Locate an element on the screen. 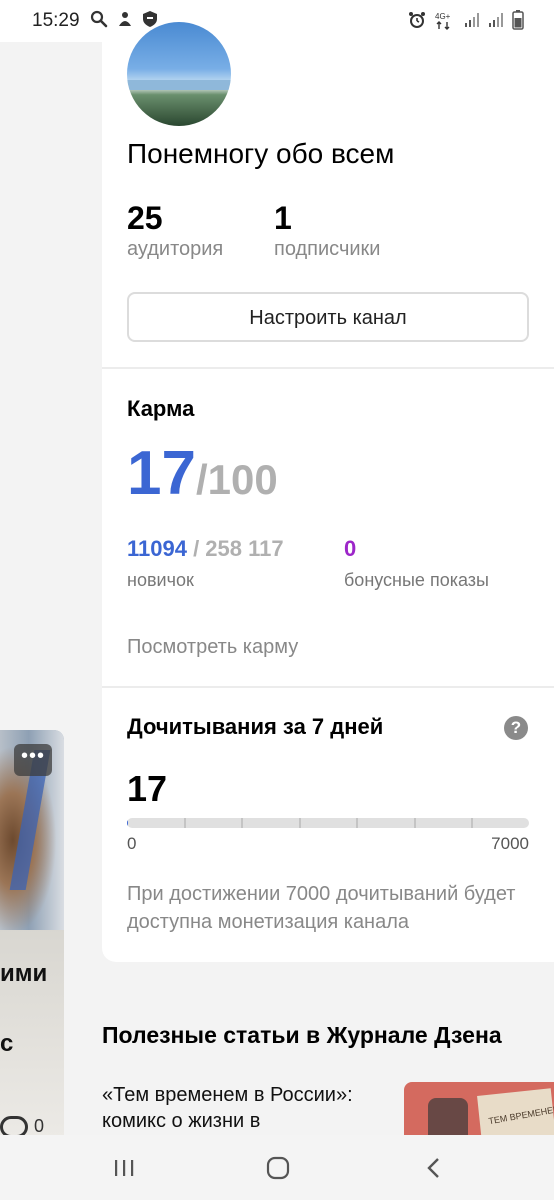  status-time: 15:29 is located at coordinates (56, 20).